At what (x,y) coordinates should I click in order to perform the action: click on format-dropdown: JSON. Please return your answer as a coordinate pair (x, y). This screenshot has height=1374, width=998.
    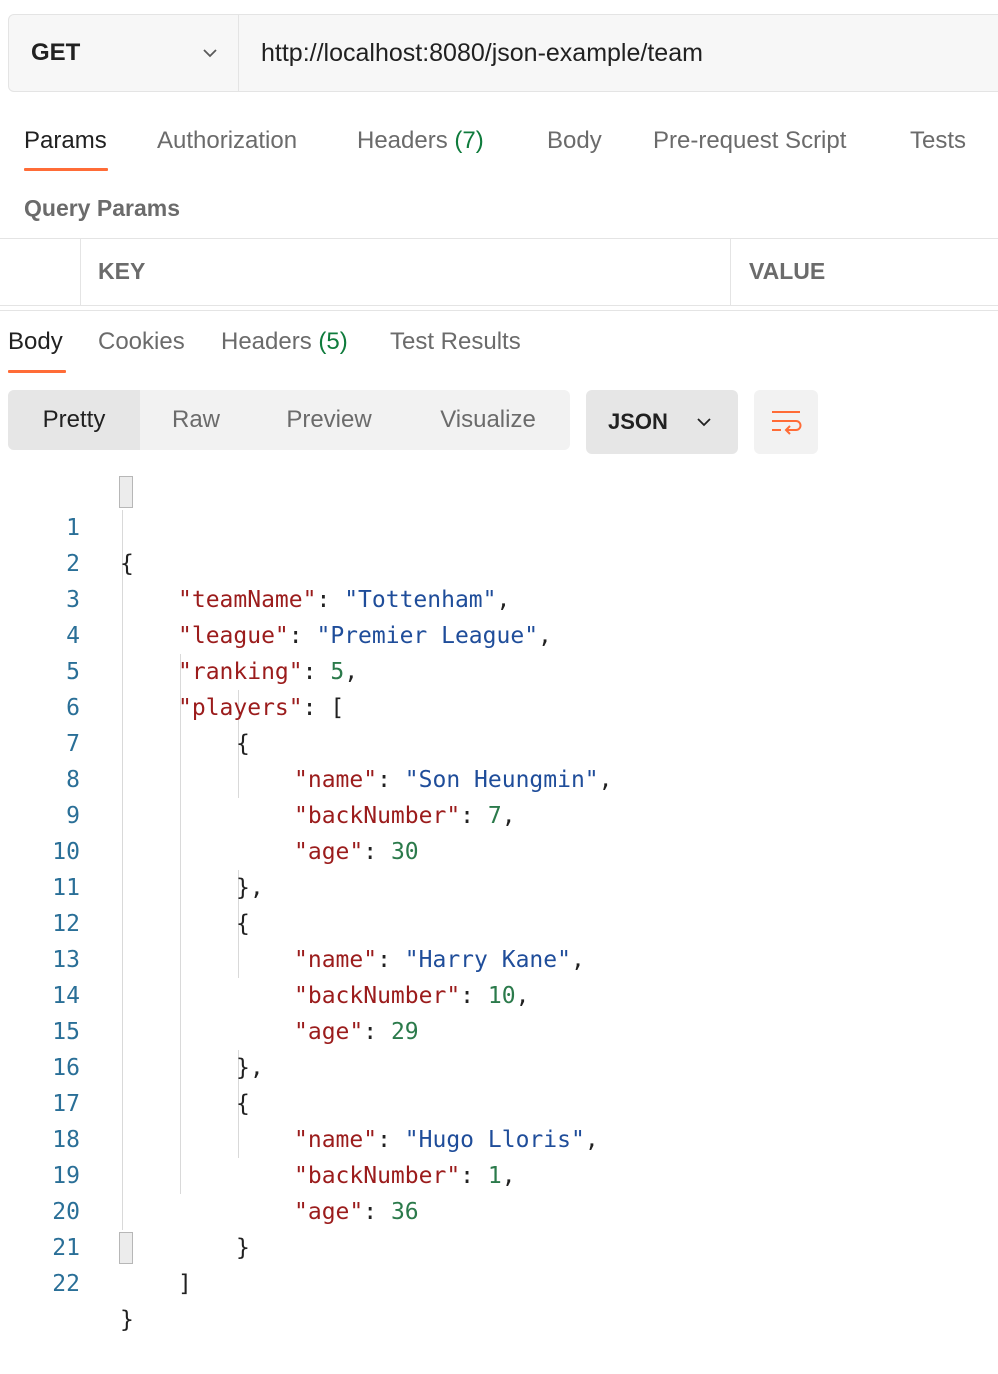
    Looking at the image, I should click on (662, 422).